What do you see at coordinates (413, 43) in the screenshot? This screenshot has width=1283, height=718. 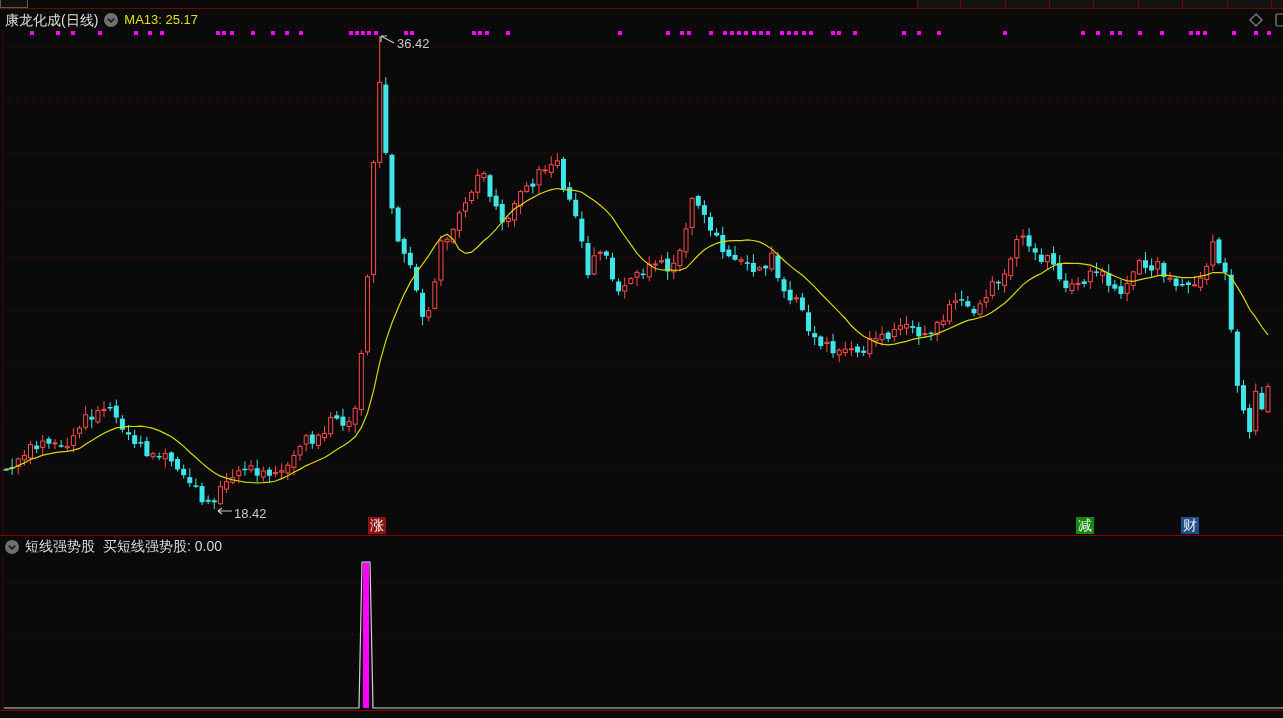 I see `price-label: 36.42` at bounding box center [413, 43].